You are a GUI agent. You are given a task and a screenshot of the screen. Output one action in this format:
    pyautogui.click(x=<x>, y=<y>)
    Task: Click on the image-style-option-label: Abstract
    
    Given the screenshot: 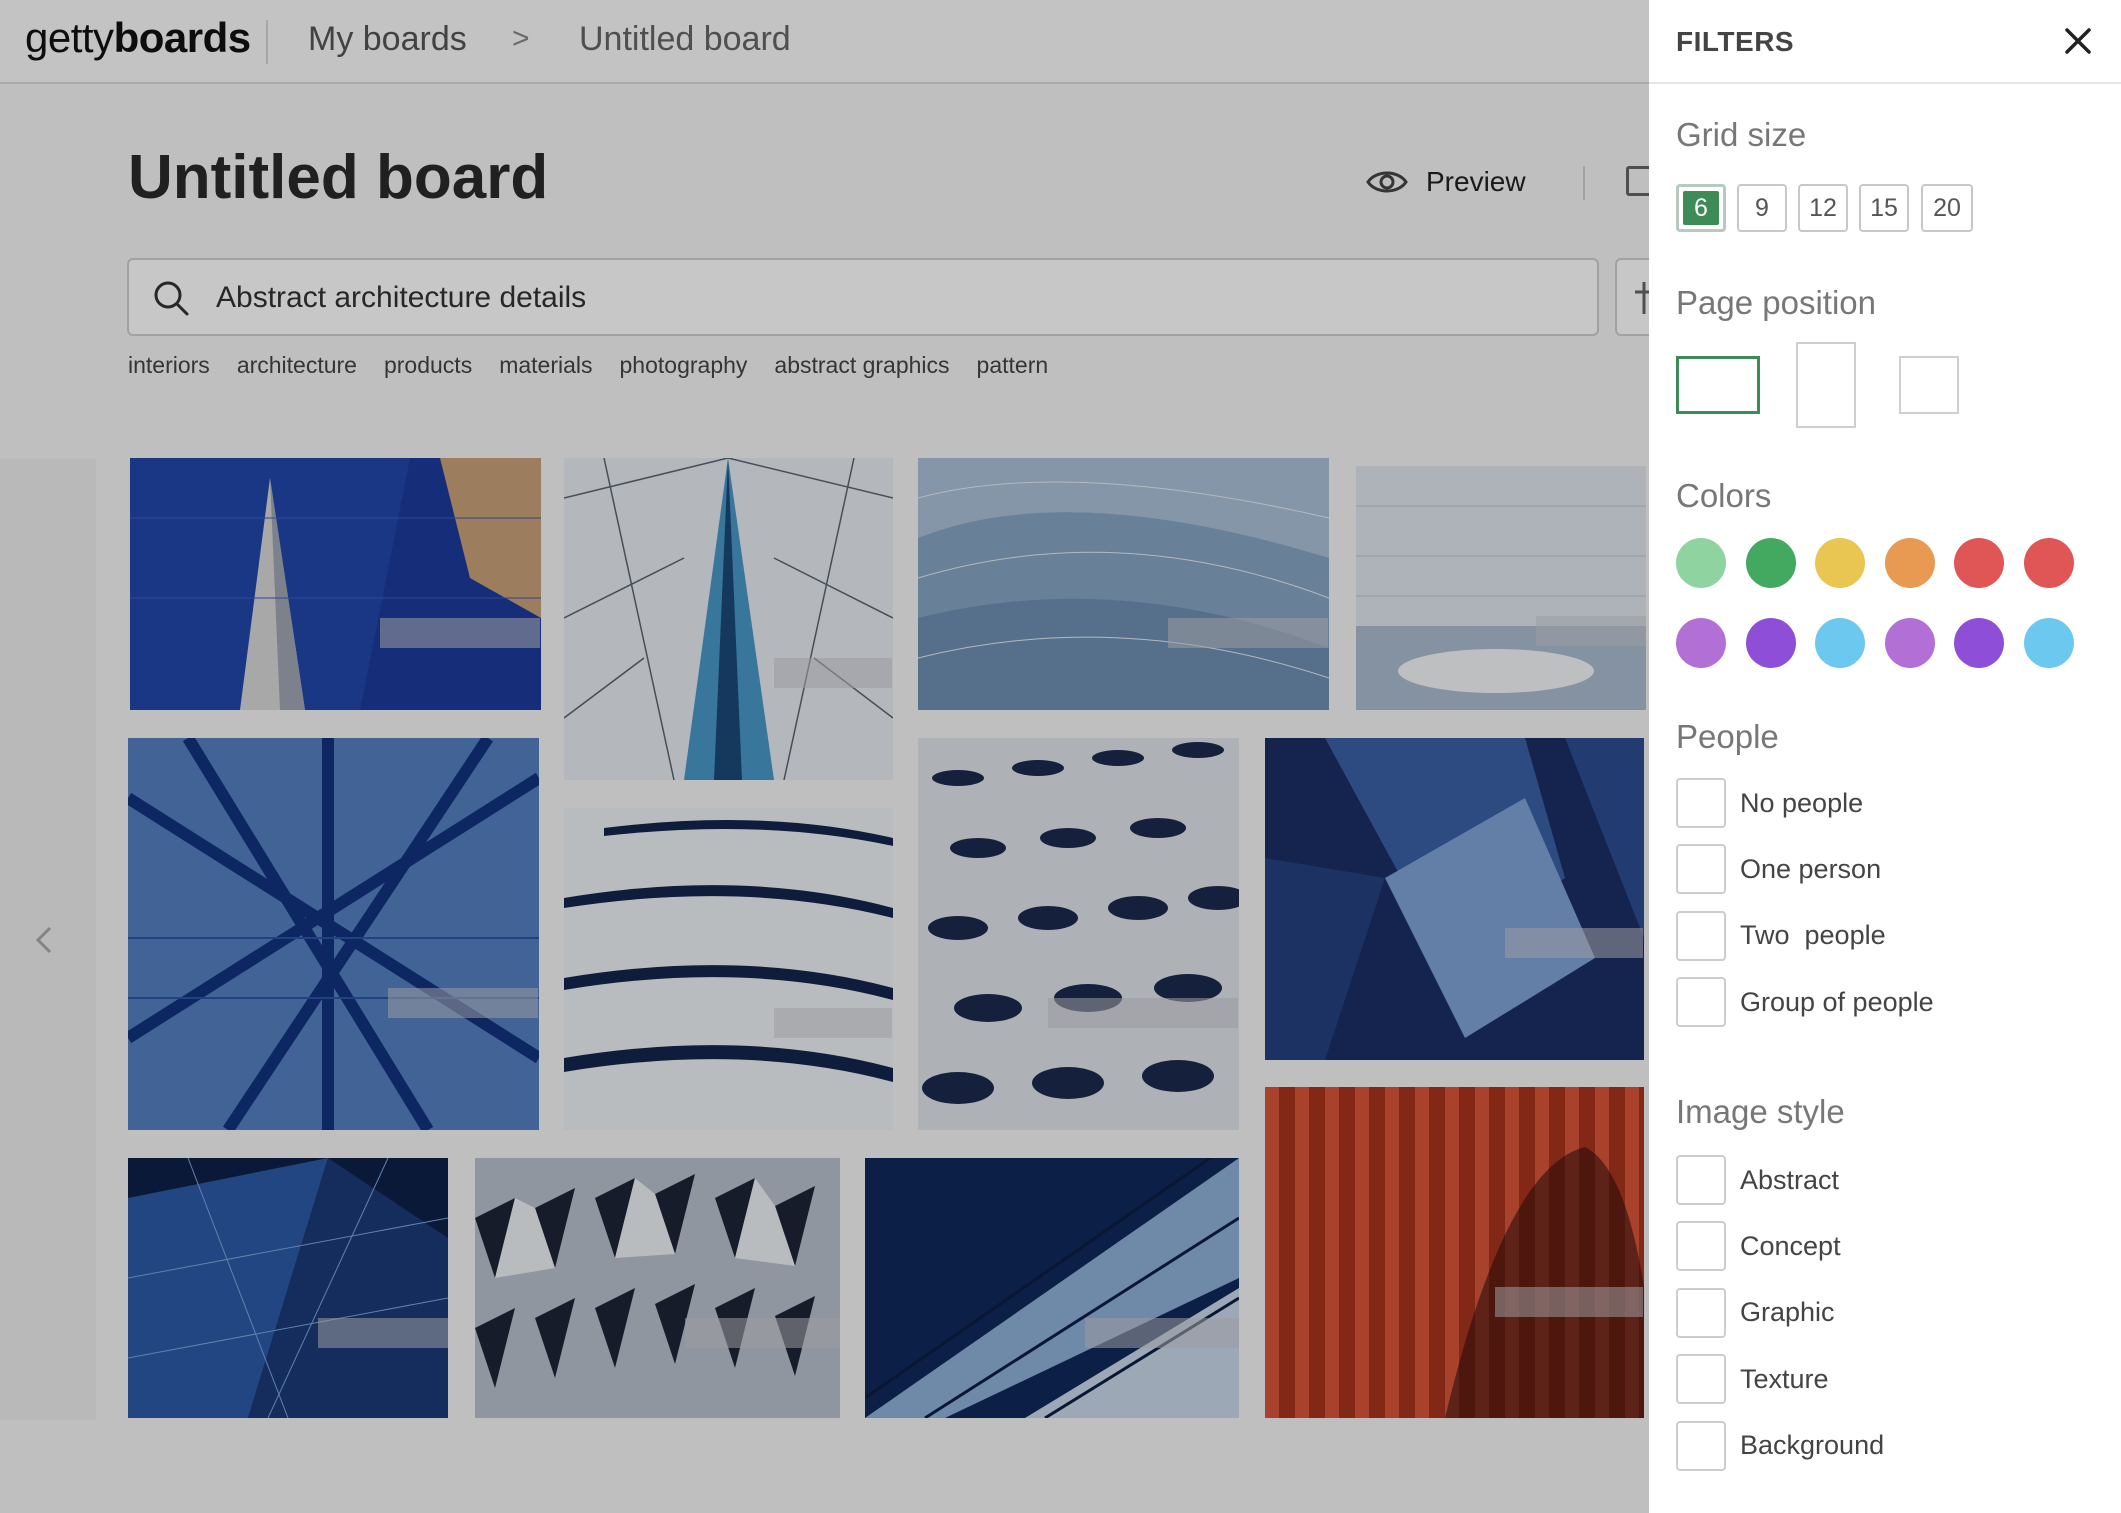 What is the action you would take?
    pyautogui.click(x=1790, y=1179)
    